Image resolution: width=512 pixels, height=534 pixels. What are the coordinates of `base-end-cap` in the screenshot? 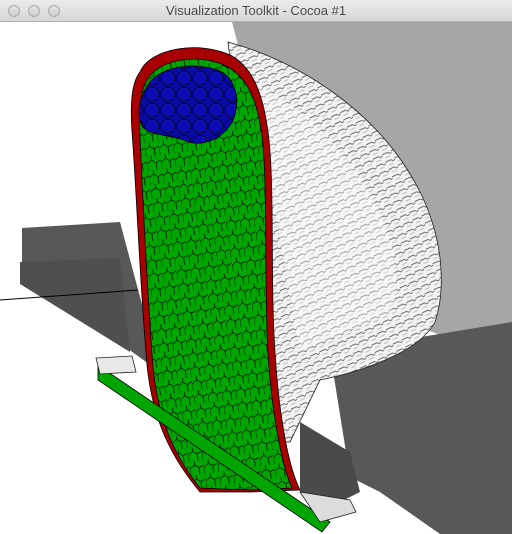 It's located at (116, 365).